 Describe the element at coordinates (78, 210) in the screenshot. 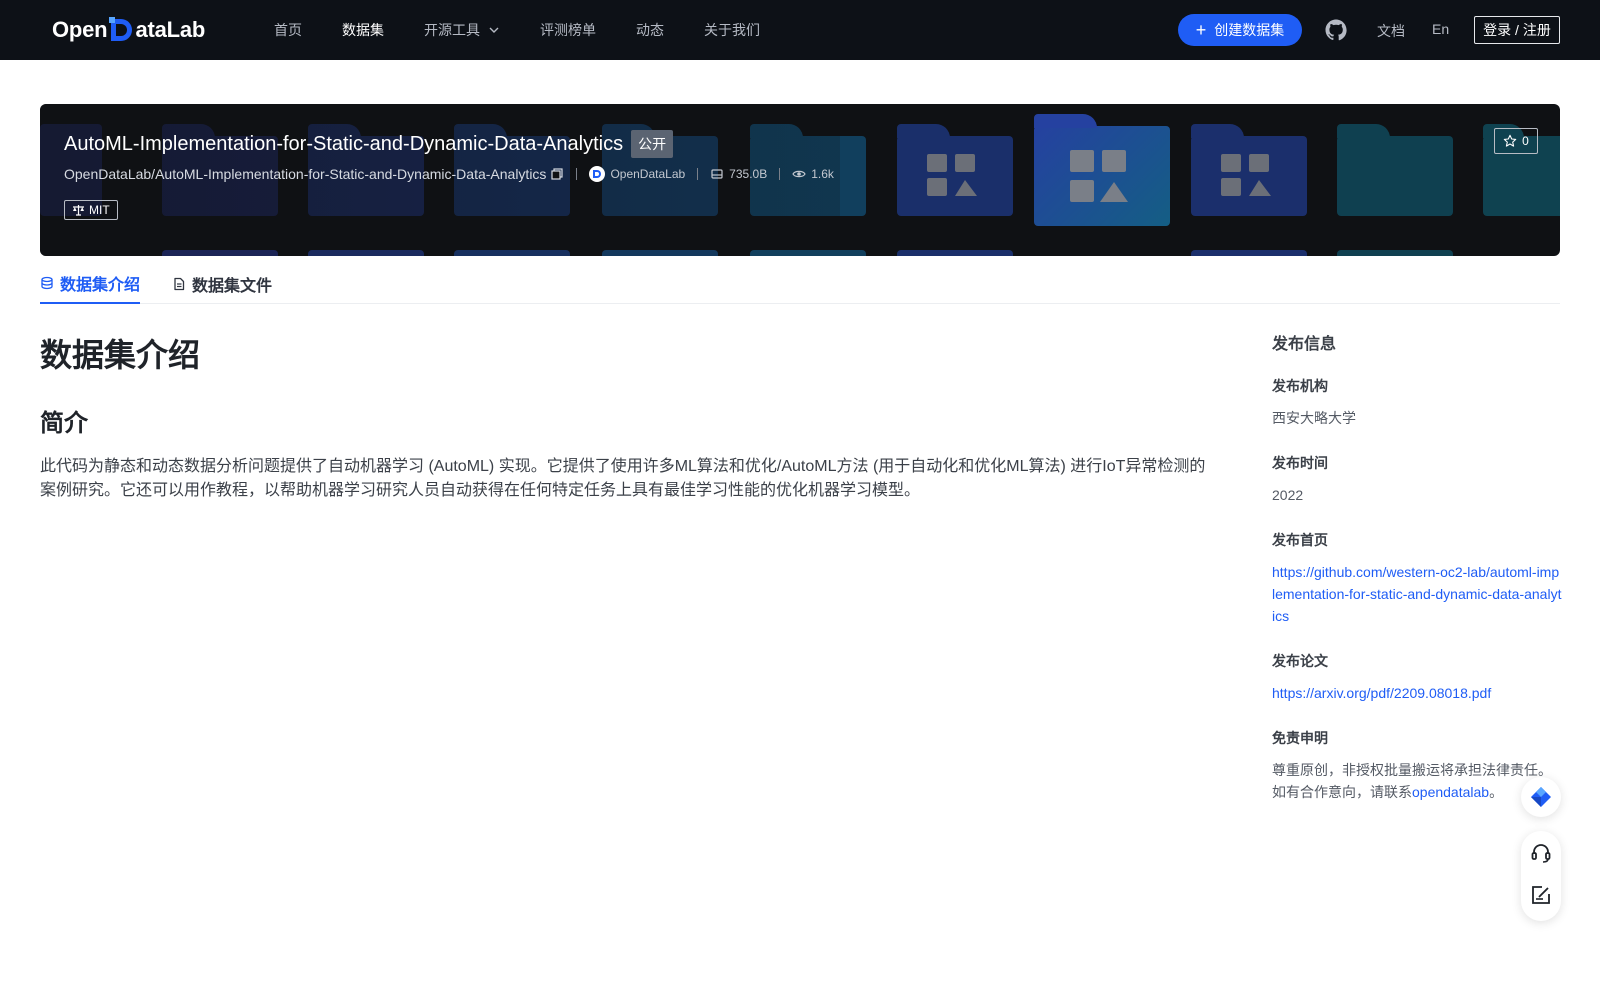

I see `scale-icon` at that location.